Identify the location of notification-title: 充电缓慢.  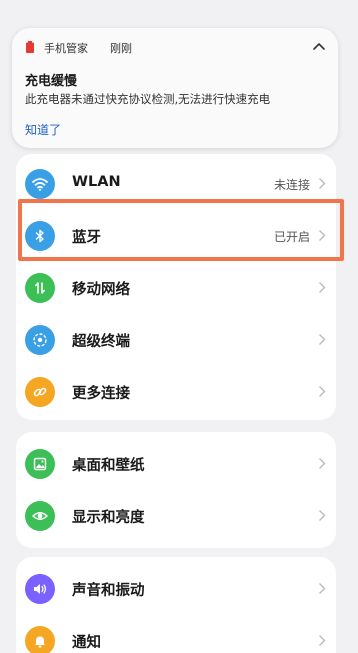
(51, 81).